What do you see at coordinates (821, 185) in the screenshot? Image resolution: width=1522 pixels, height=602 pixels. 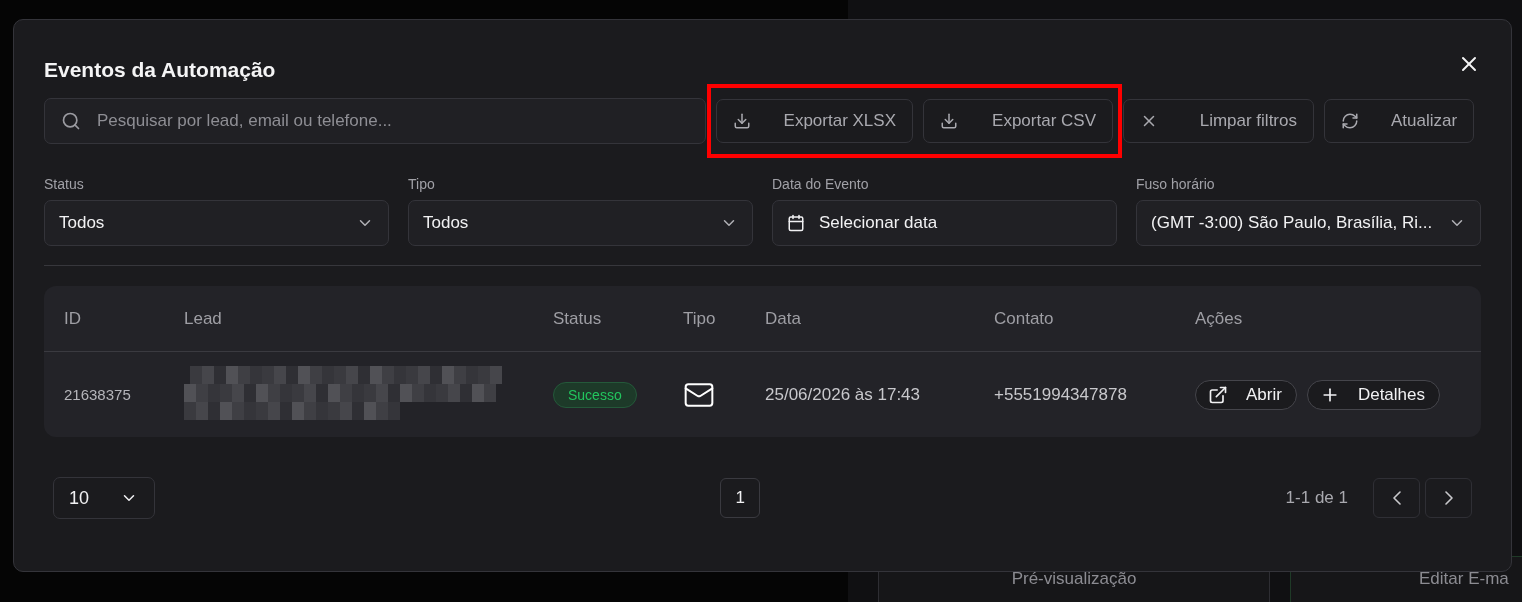 I see `filter-label: Data do Evento` at bounding box center [821, 185].